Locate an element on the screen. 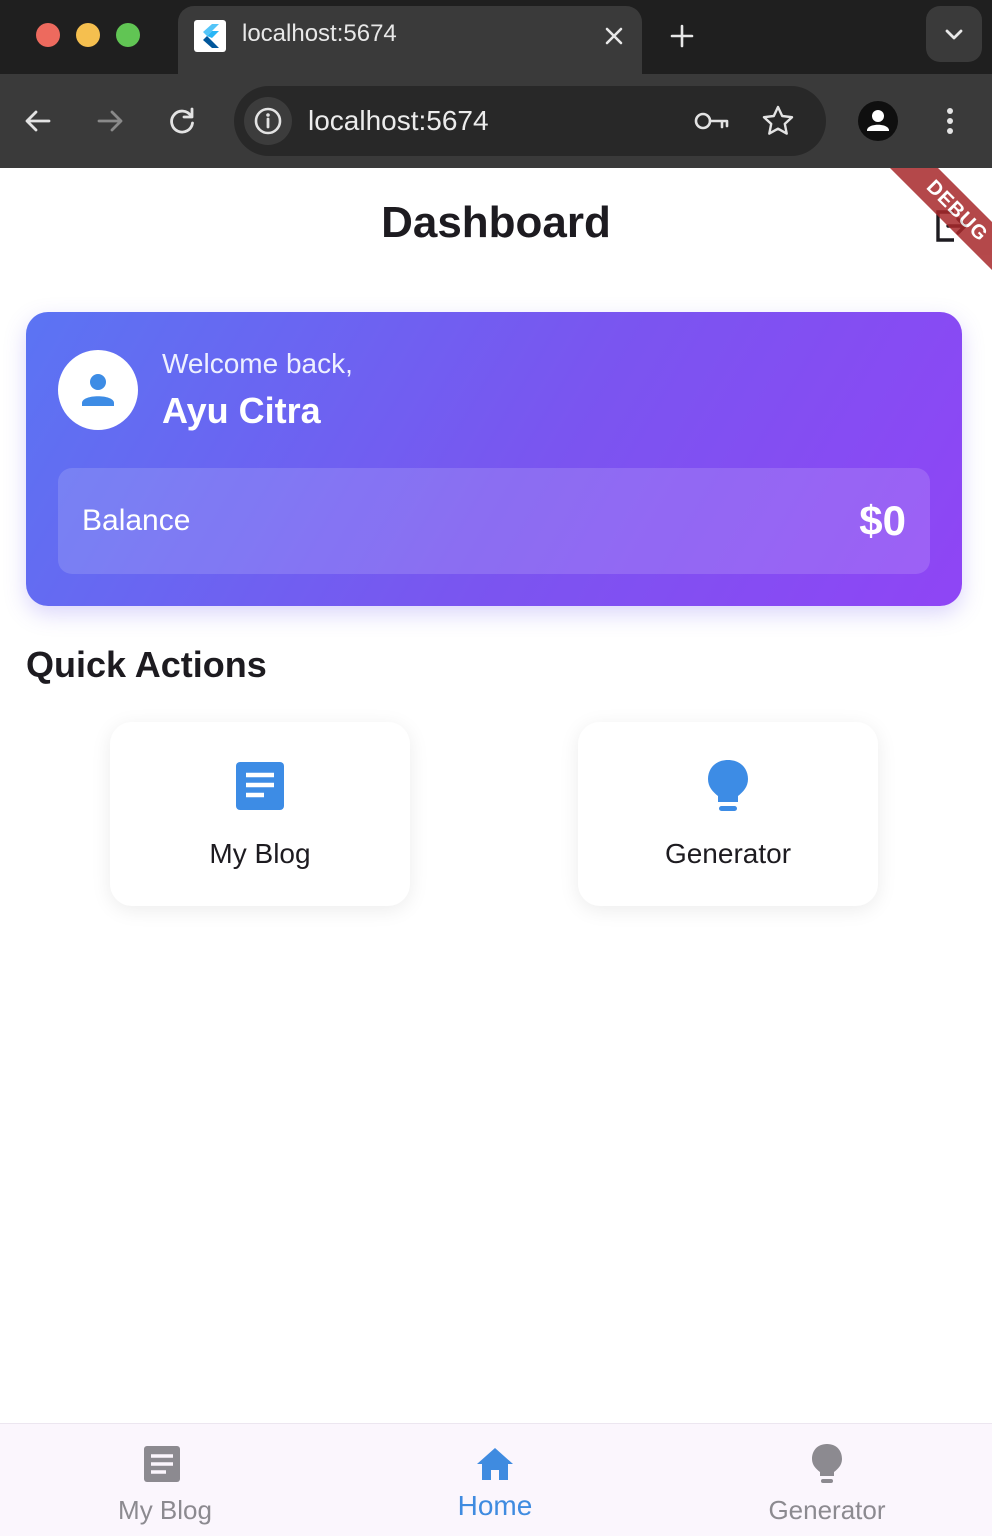  tab-title: localhost:5674 is located at coordinates (319, 33).